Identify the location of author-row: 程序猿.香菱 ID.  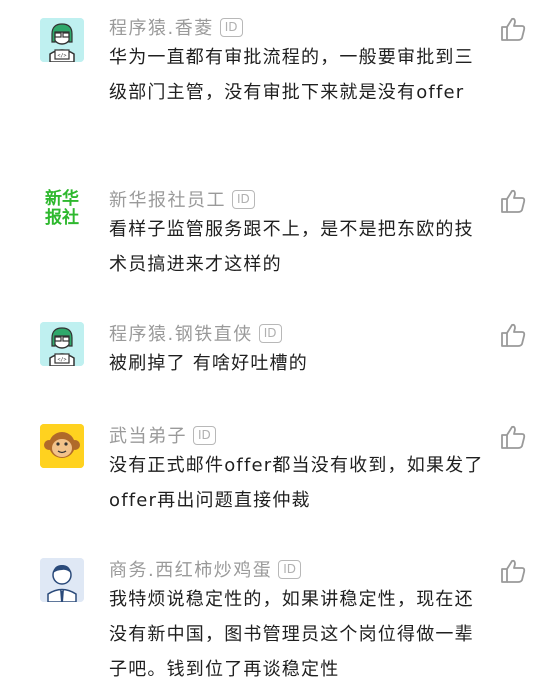
(176, 27).